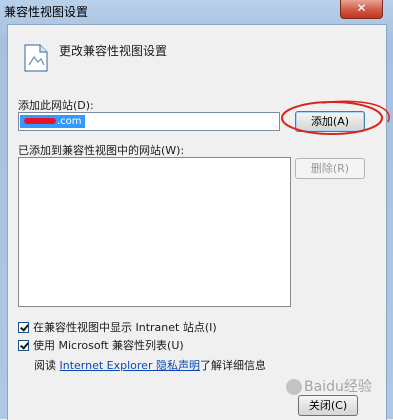 The height and width of the screenshot is (420, 393). Describe the element at coordinates (108, 345) in the screenshot. I see `microsoft-list-label: 使用 Microsoft 兼容性列表(U)` at that location.